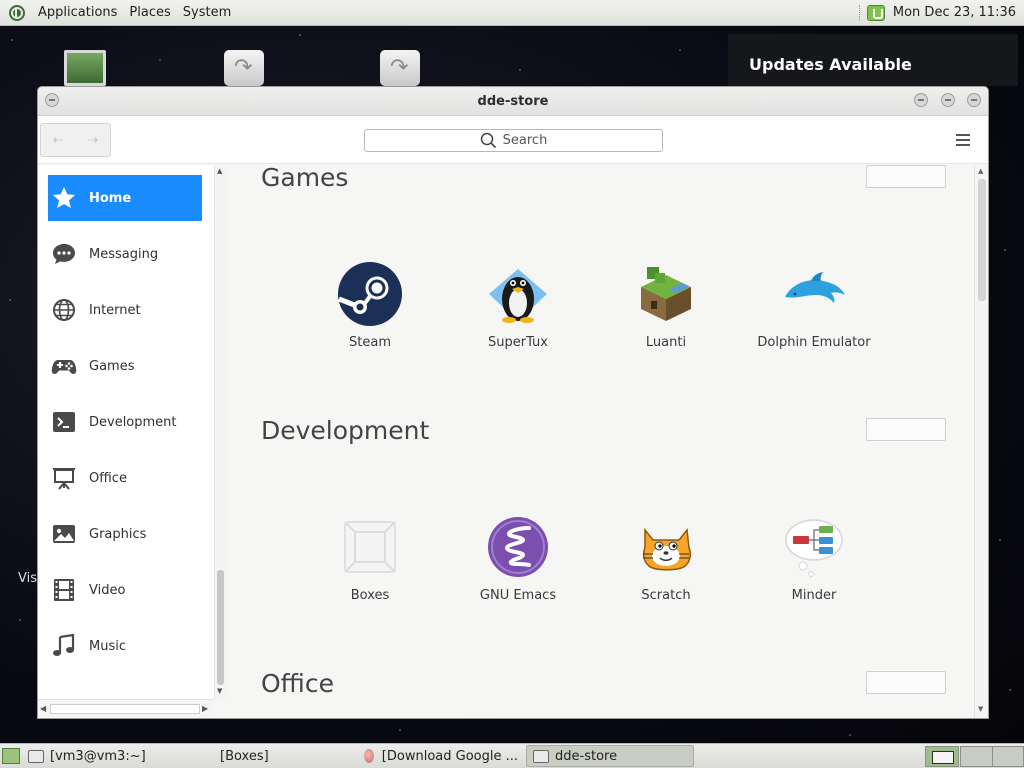  Describe the element at coordinates (814, 342) in the screenshot. I see `app-name: Dolphin Emulator` at that location.